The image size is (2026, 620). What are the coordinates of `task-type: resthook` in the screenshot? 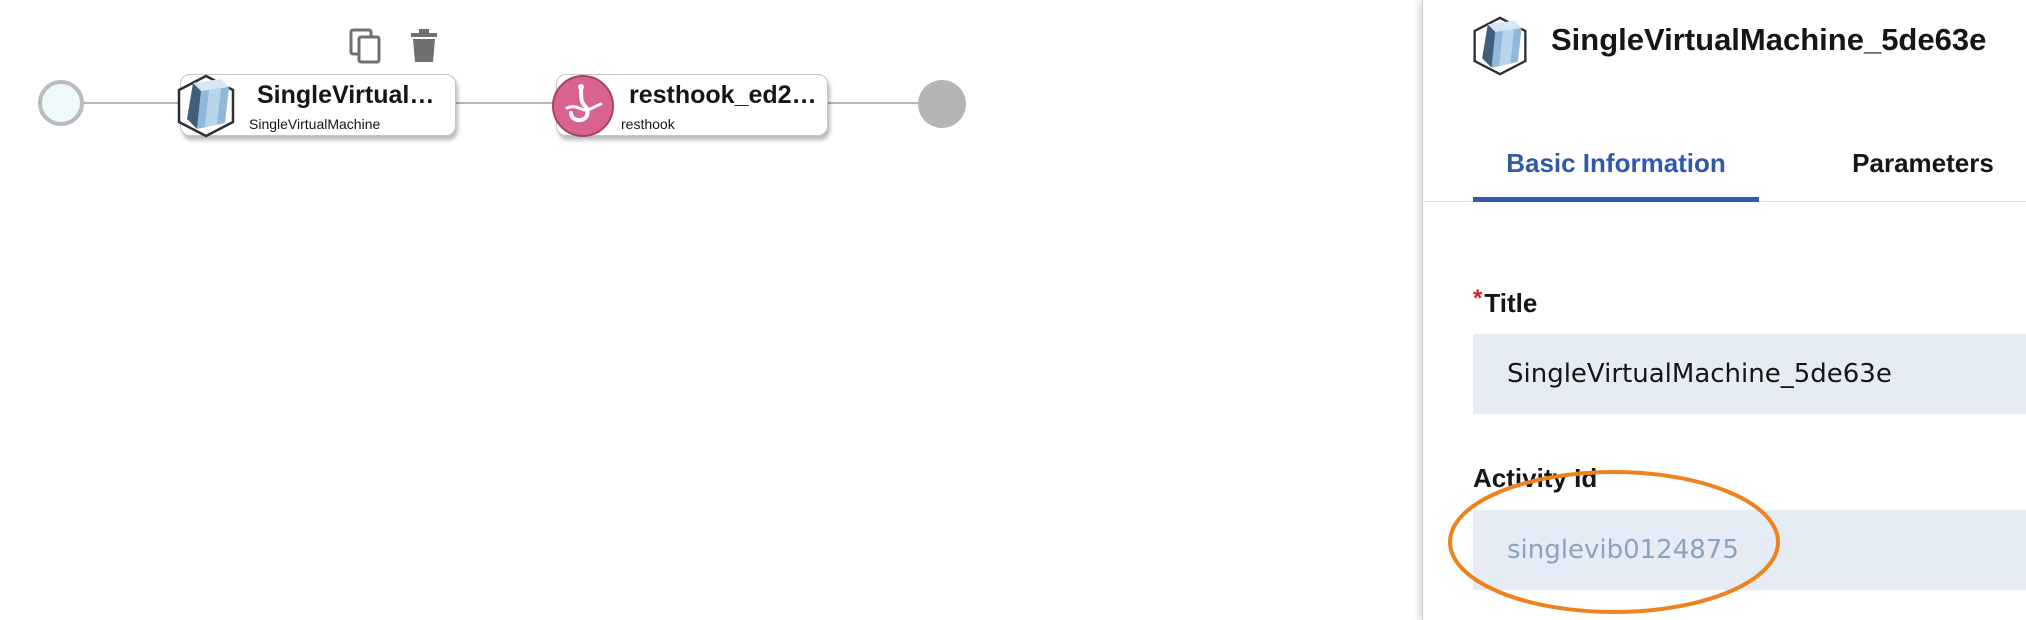 It's located at (648, 124).